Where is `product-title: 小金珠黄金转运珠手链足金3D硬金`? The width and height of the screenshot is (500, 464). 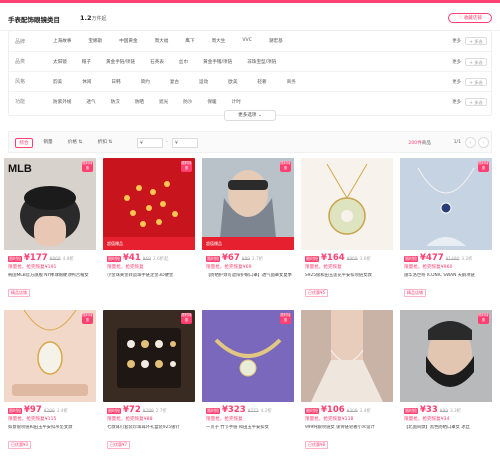
product-title: 小金珠黄金转运珠手链足金3D硬金 is located at coordinates (150, 279).